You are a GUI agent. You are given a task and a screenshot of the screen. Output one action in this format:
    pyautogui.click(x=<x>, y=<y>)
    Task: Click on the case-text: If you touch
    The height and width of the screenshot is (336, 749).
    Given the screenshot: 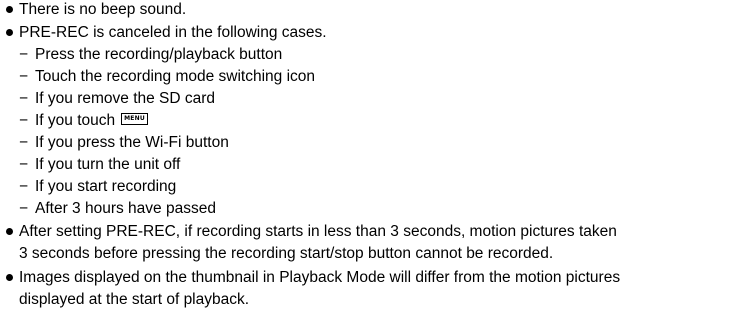 What is the action you would take?
    pyautogui.click(x=75, y=120)
    